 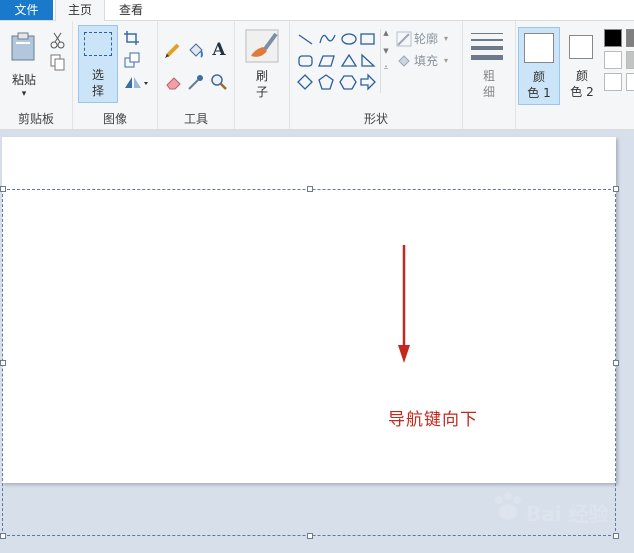 I want to click on brushes-group: 刷 子, so click(x=262, y=75).